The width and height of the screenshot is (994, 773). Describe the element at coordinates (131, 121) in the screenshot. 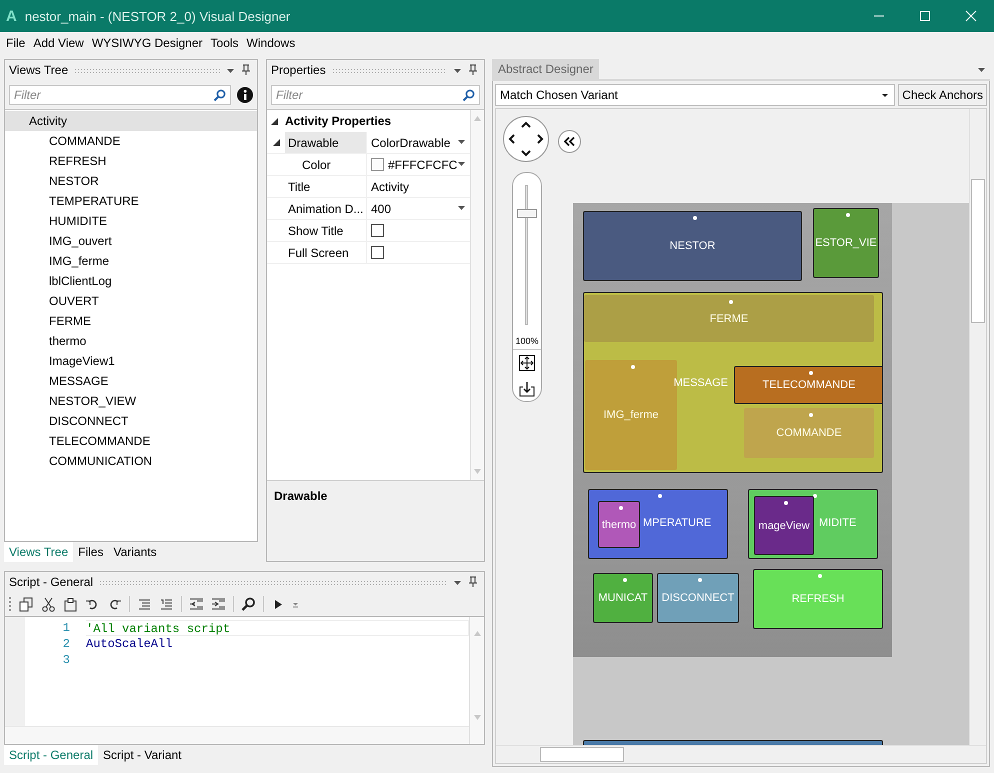

I see `tree-item: Activity` at that location.